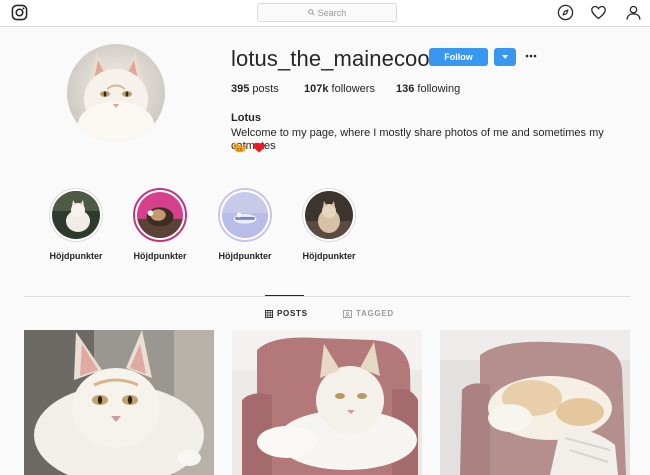 Image resolution: width=650 pixels, height=475 pixels. Describe the element at coordinates (458, 57) in the screenshot. I see `follow-button: Follow` at that location.